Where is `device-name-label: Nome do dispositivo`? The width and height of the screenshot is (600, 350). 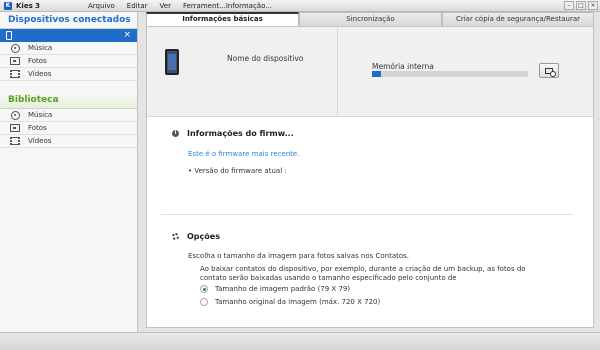 device-name-label: Nome do dispositivo is located at coordinates (265, 58).